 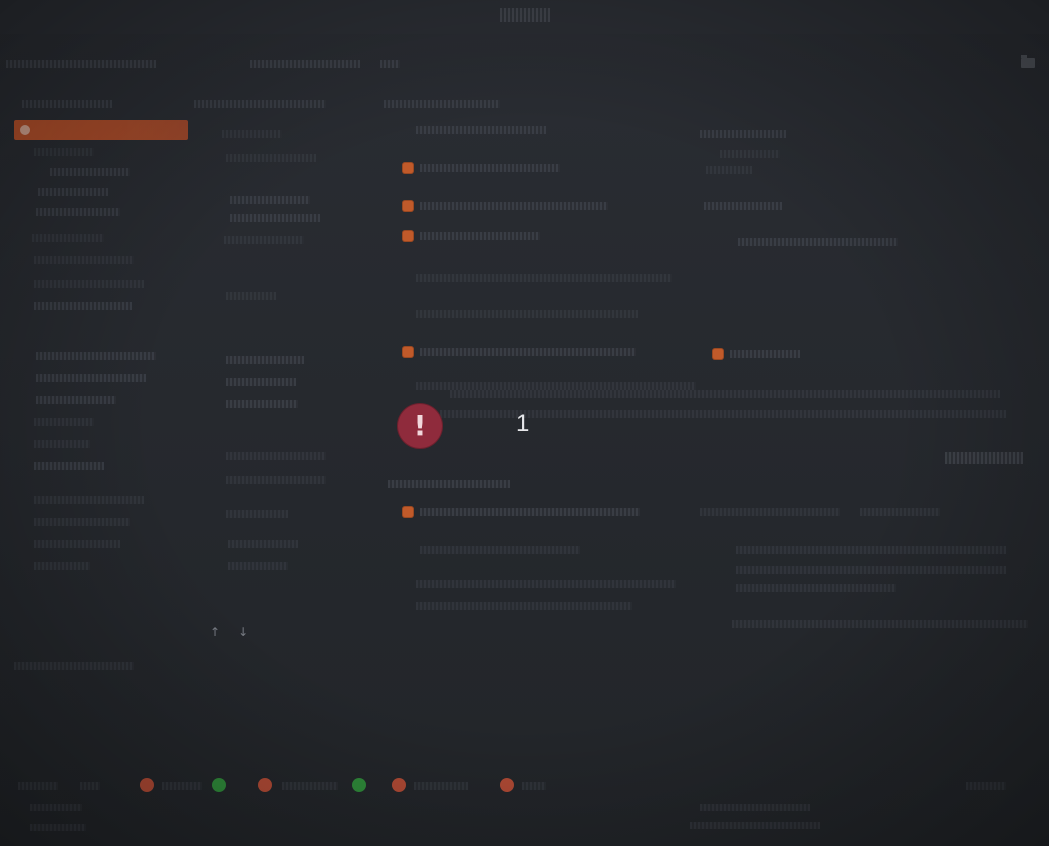 I want to click on section-header, so click(x=449, y=484).